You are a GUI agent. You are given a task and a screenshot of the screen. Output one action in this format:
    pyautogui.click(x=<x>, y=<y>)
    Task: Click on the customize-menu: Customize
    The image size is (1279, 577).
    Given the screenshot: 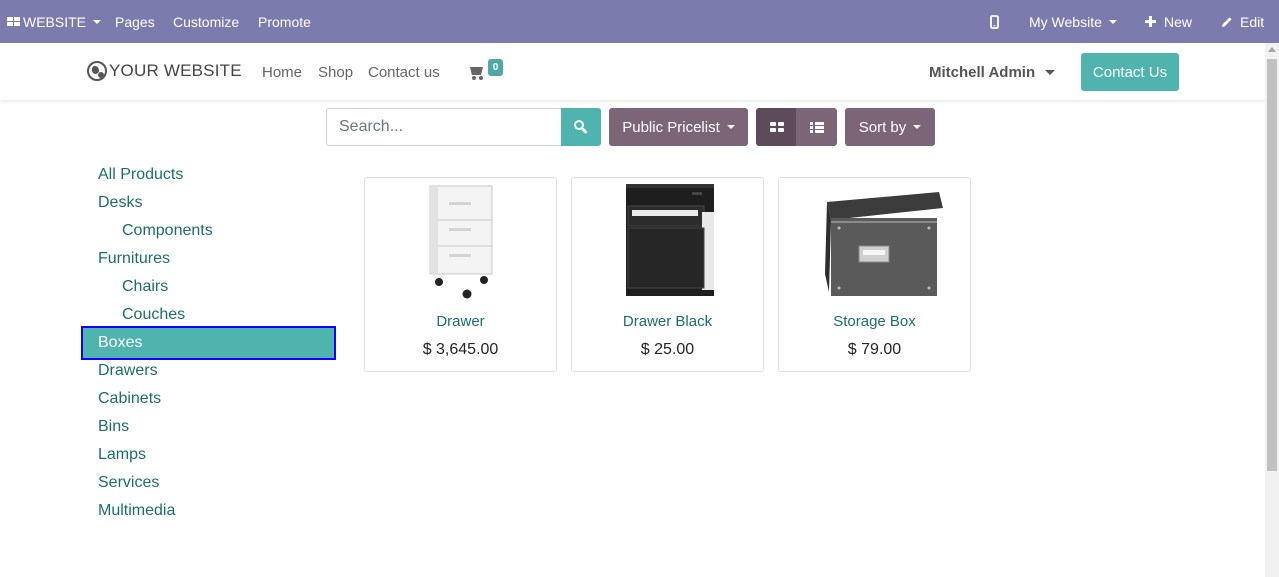 What is the action you would take?
    pyautogui.click(x=206, y=21)
    